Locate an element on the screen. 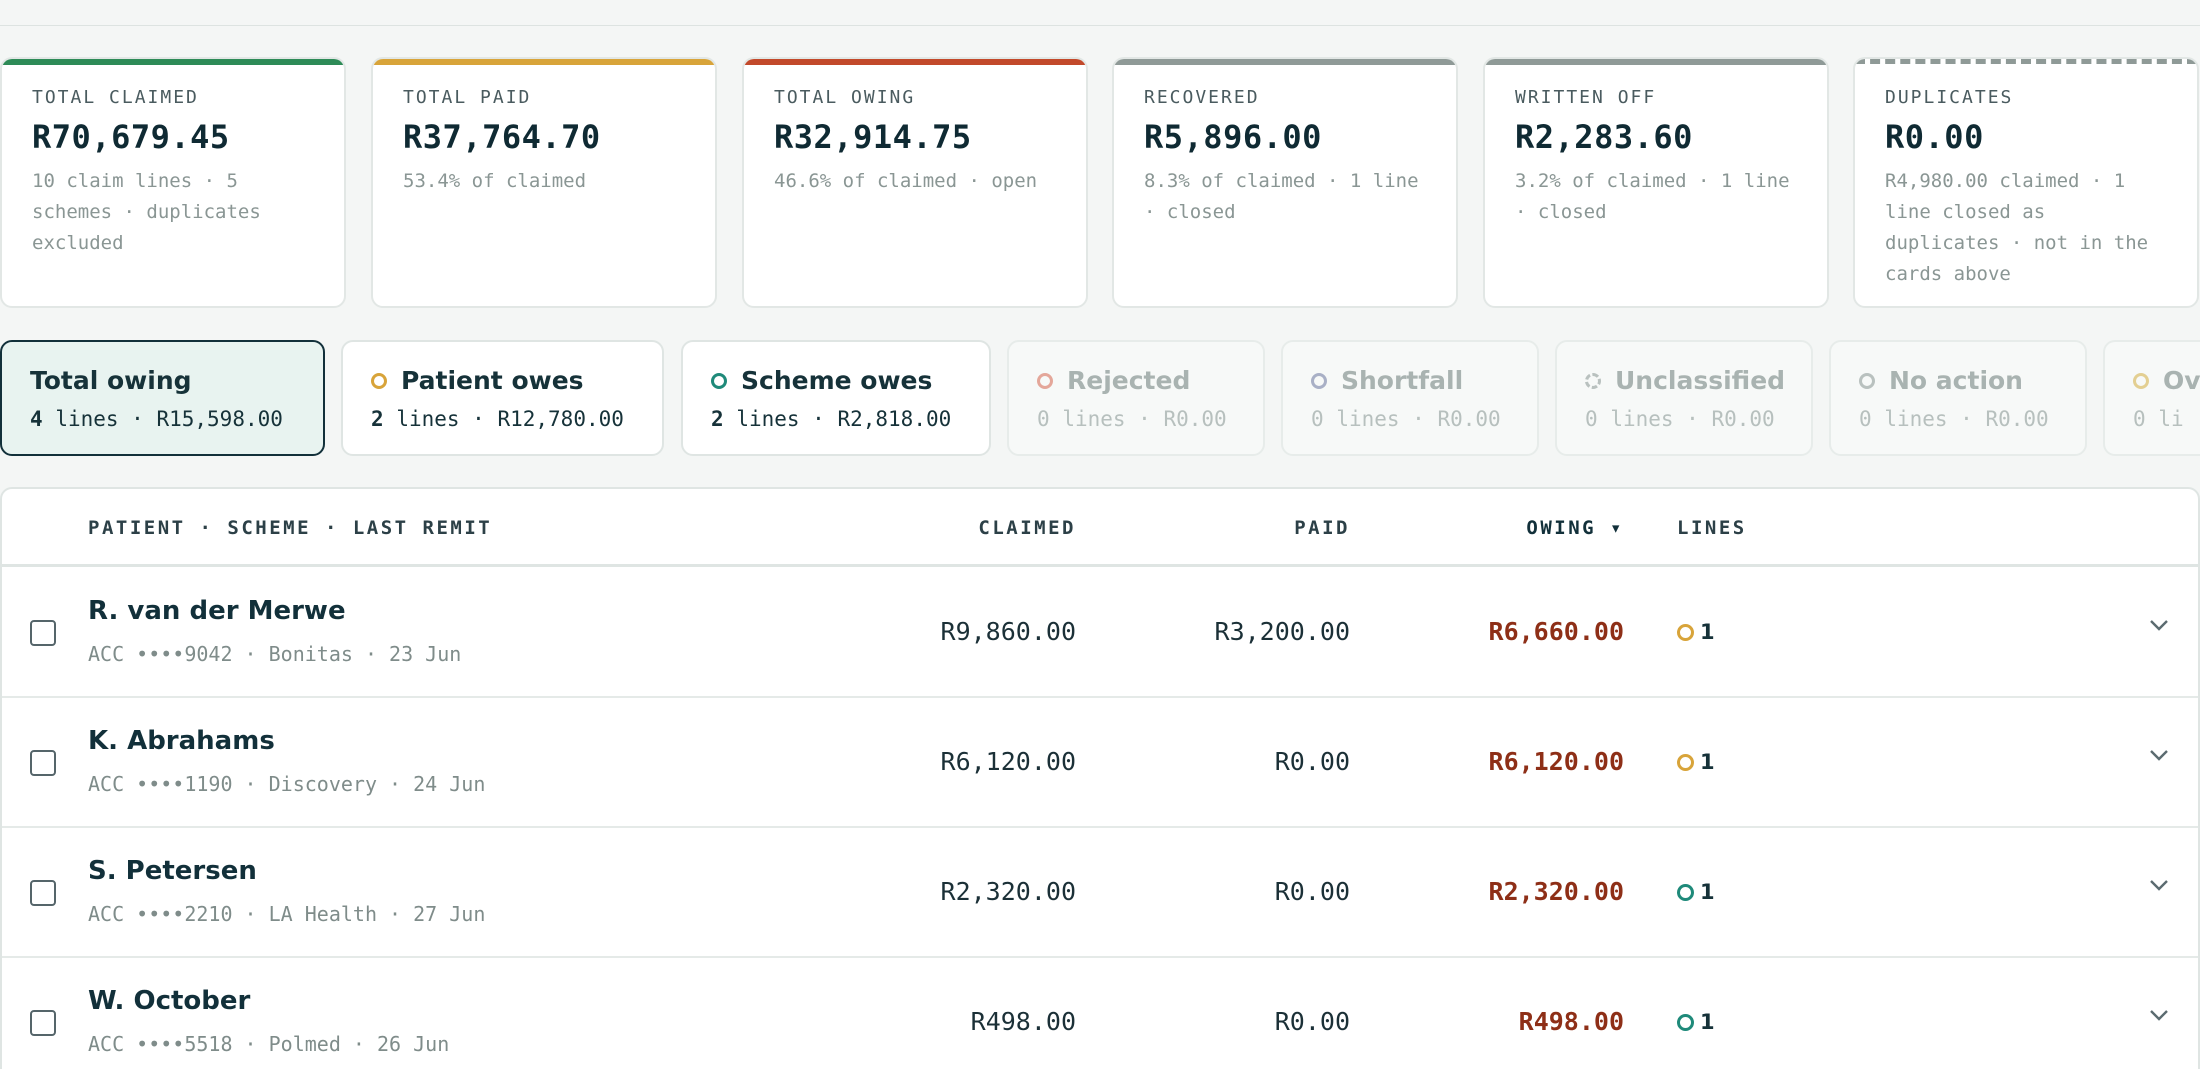  patient-name: W. October is located at coordinates (169, 1001).